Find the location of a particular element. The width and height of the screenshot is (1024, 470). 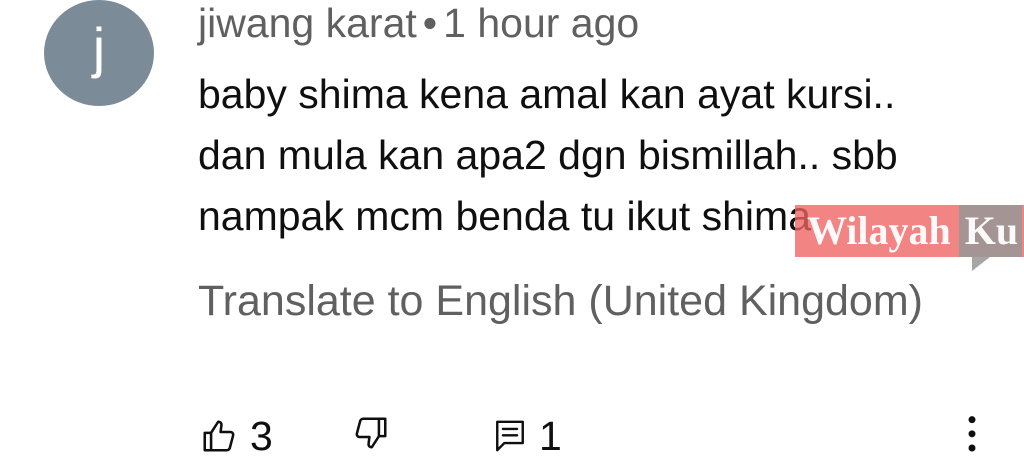

comment-line: baby shima kena amal kan ayat kursi.. is located at coordinates (547, 94).